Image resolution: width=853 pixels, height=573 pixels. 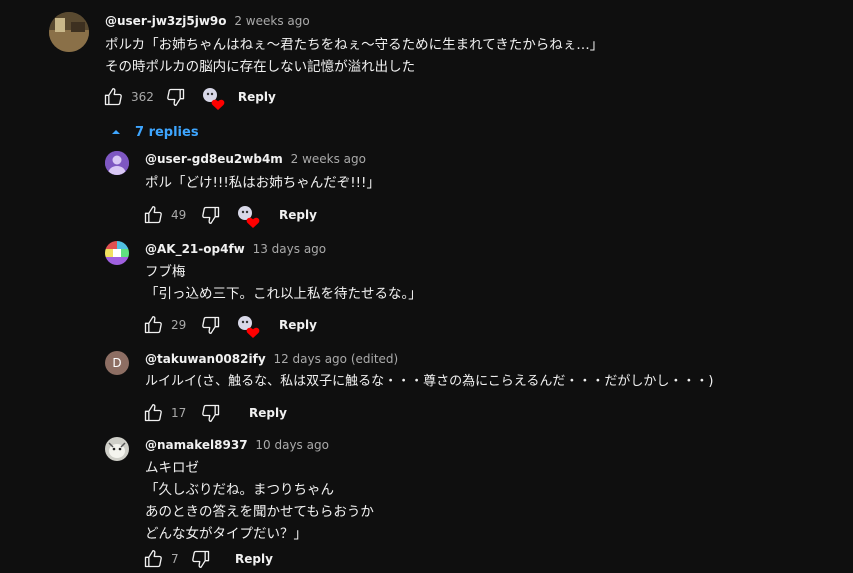 I want to click on comment-header: @user-gd8eu2wb4m 2 weeks ago, so click(x=255, y=159).